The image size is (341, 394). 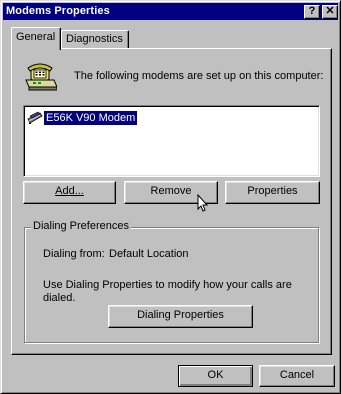 What do you see at coordinates (36, 38) in the screenshot?
I see `tab-general: General` at bounding box center [36, 38].